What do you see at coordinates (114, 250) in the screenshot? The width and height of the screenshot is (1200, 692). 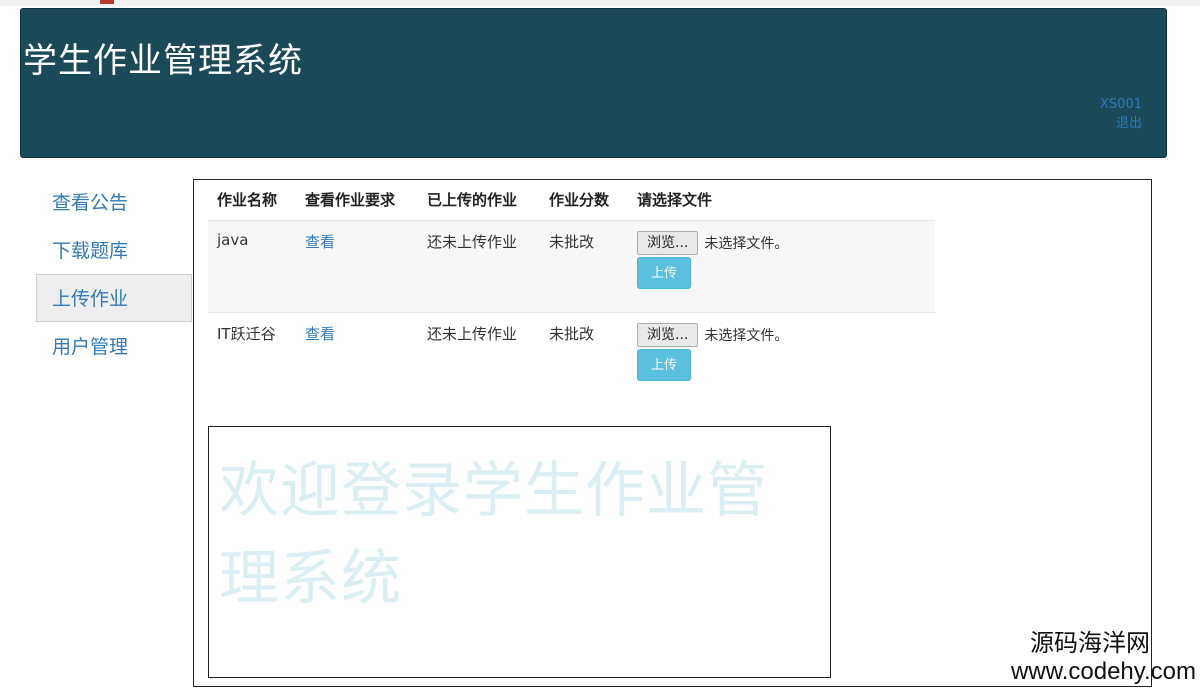 I see `sidebar-item-question-bank: 下载题库` at bounding box center [114, 250].